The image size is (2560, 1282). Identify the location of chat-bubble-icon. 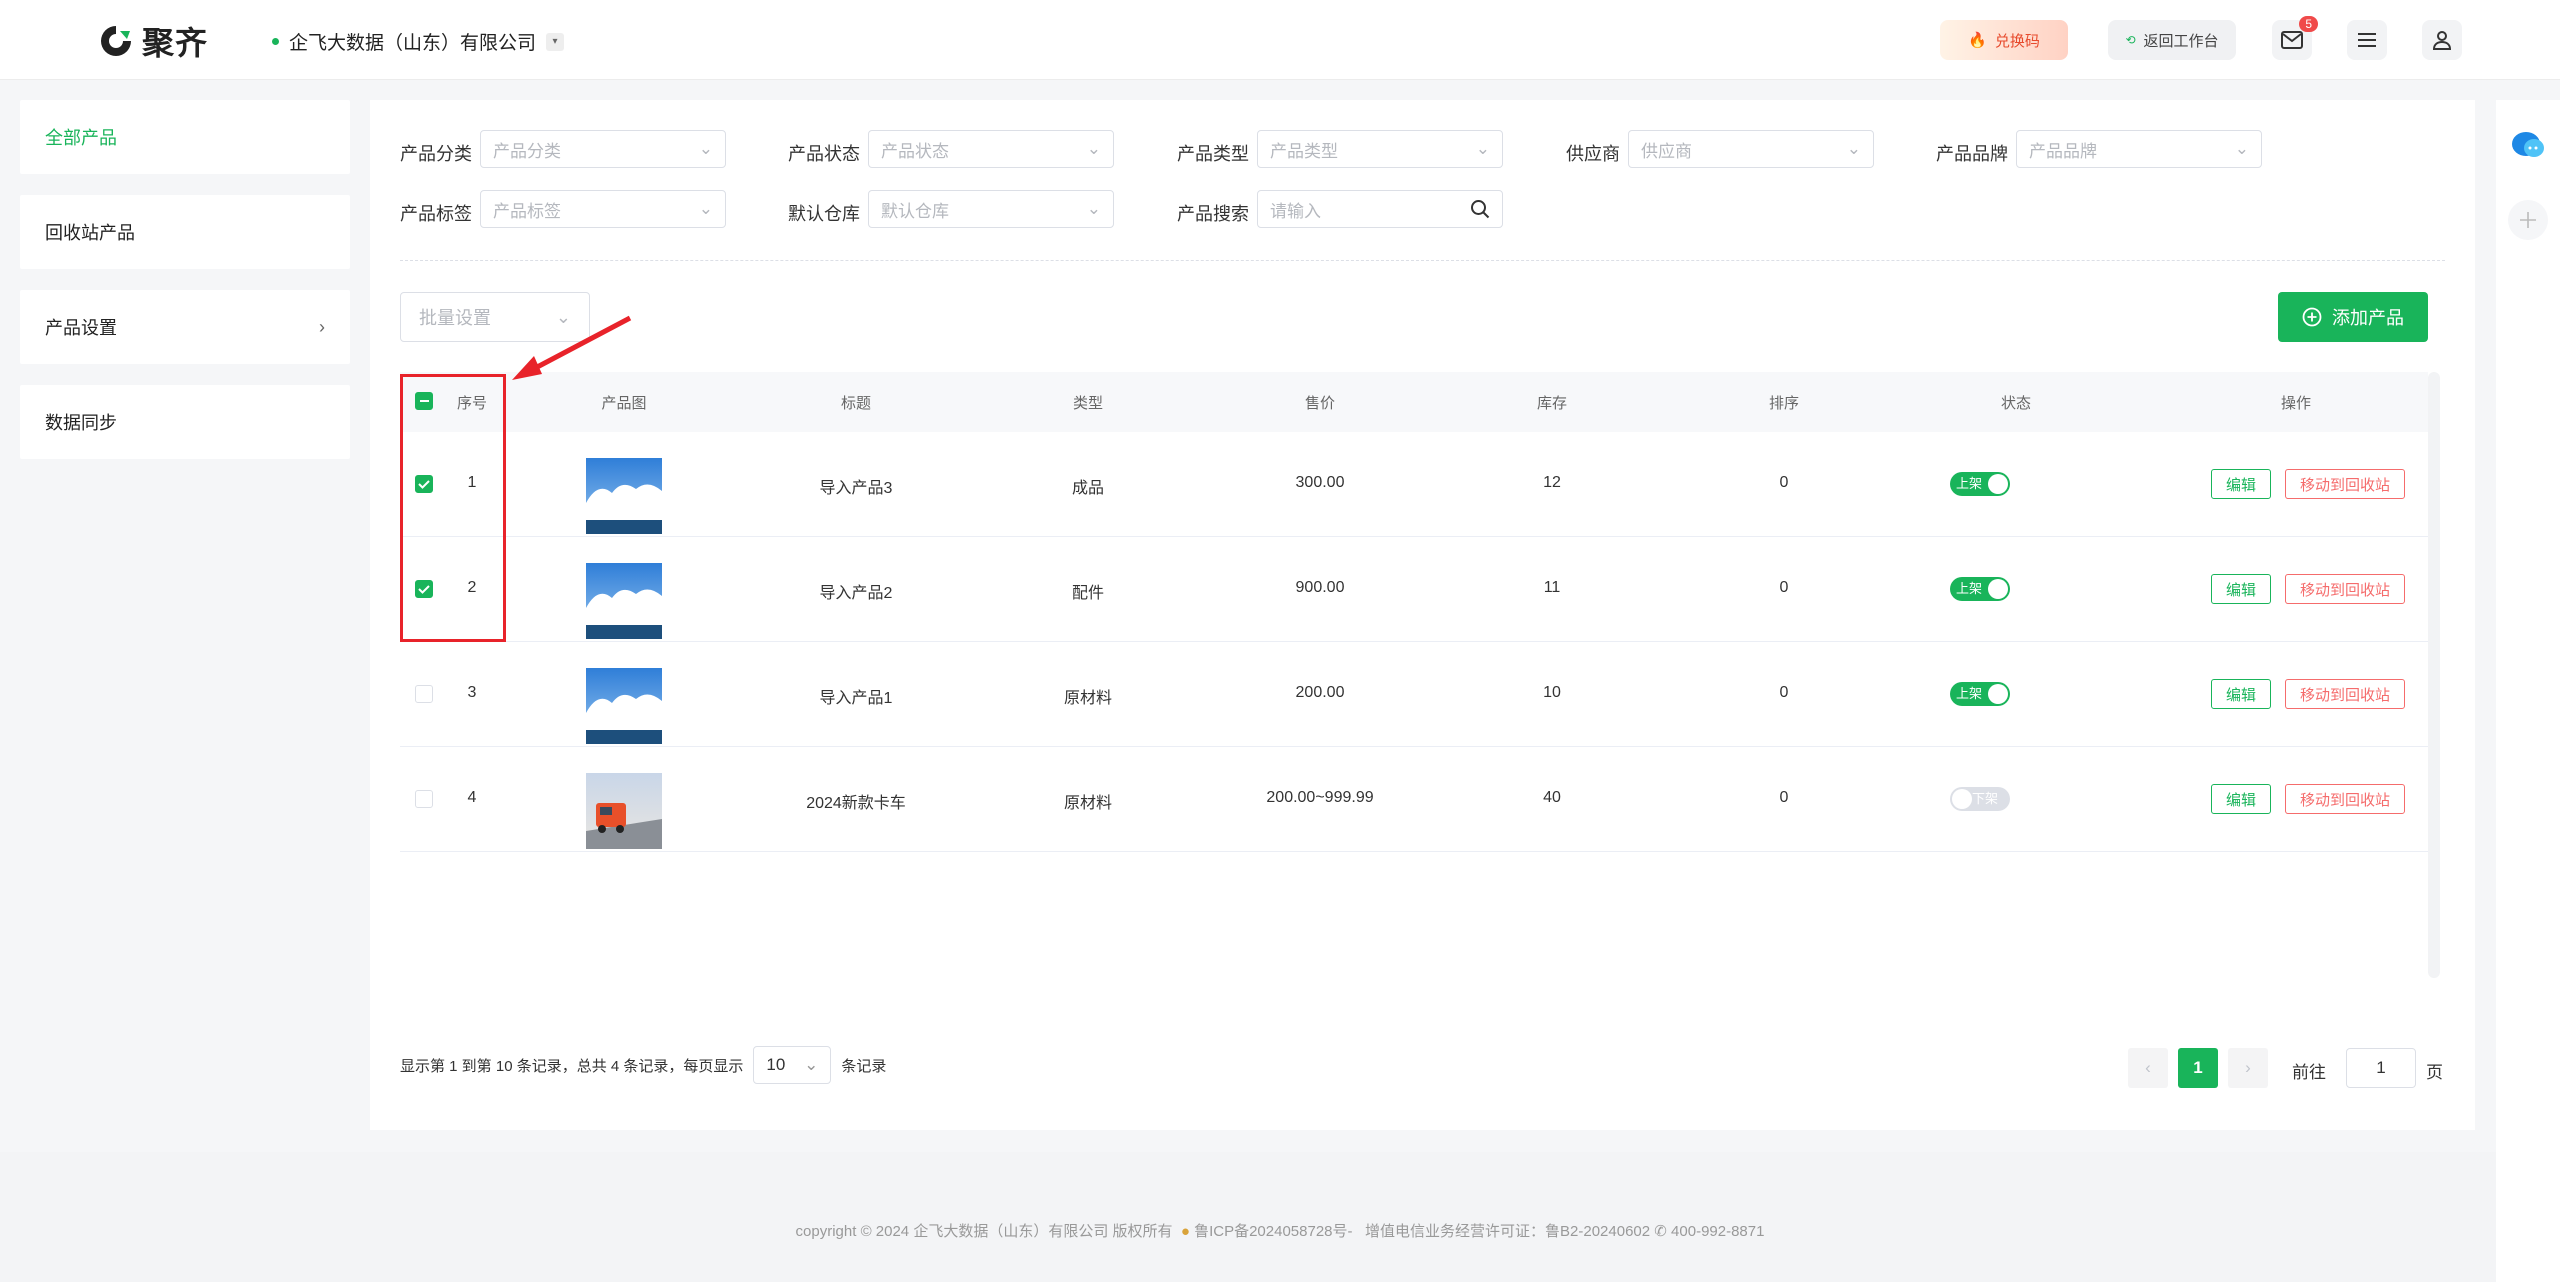
(2528, 146).